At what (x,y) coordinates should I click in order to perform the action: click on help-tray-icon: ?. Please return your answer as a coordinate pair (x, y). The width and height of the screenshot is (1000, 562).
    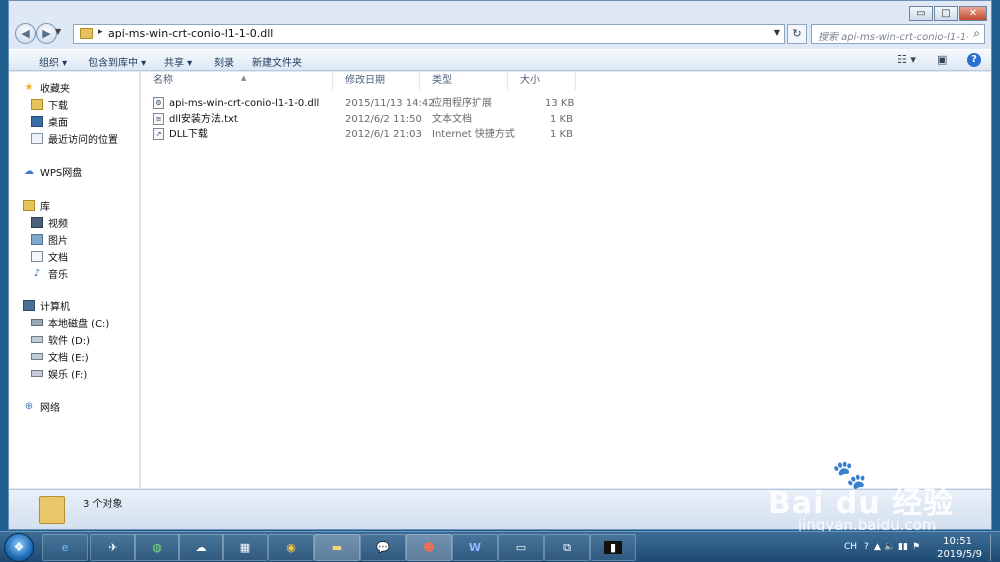
    Looking at the image, I should click on (866, 547).